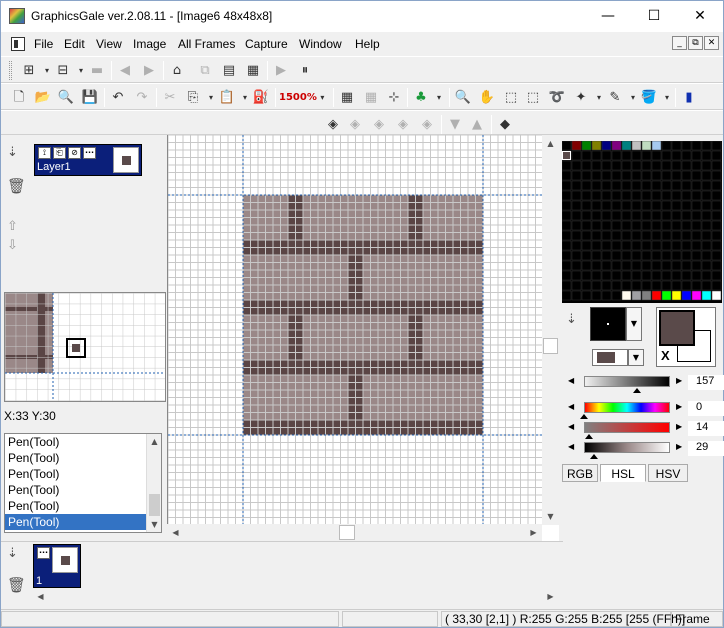 Image resolution: width=724 pixels, height=628 pixels. What do you see at coordinates (355, 124) in the screenshot?
I see `duplicate-layer-icon: ◈` at bounding box center [355, 124].